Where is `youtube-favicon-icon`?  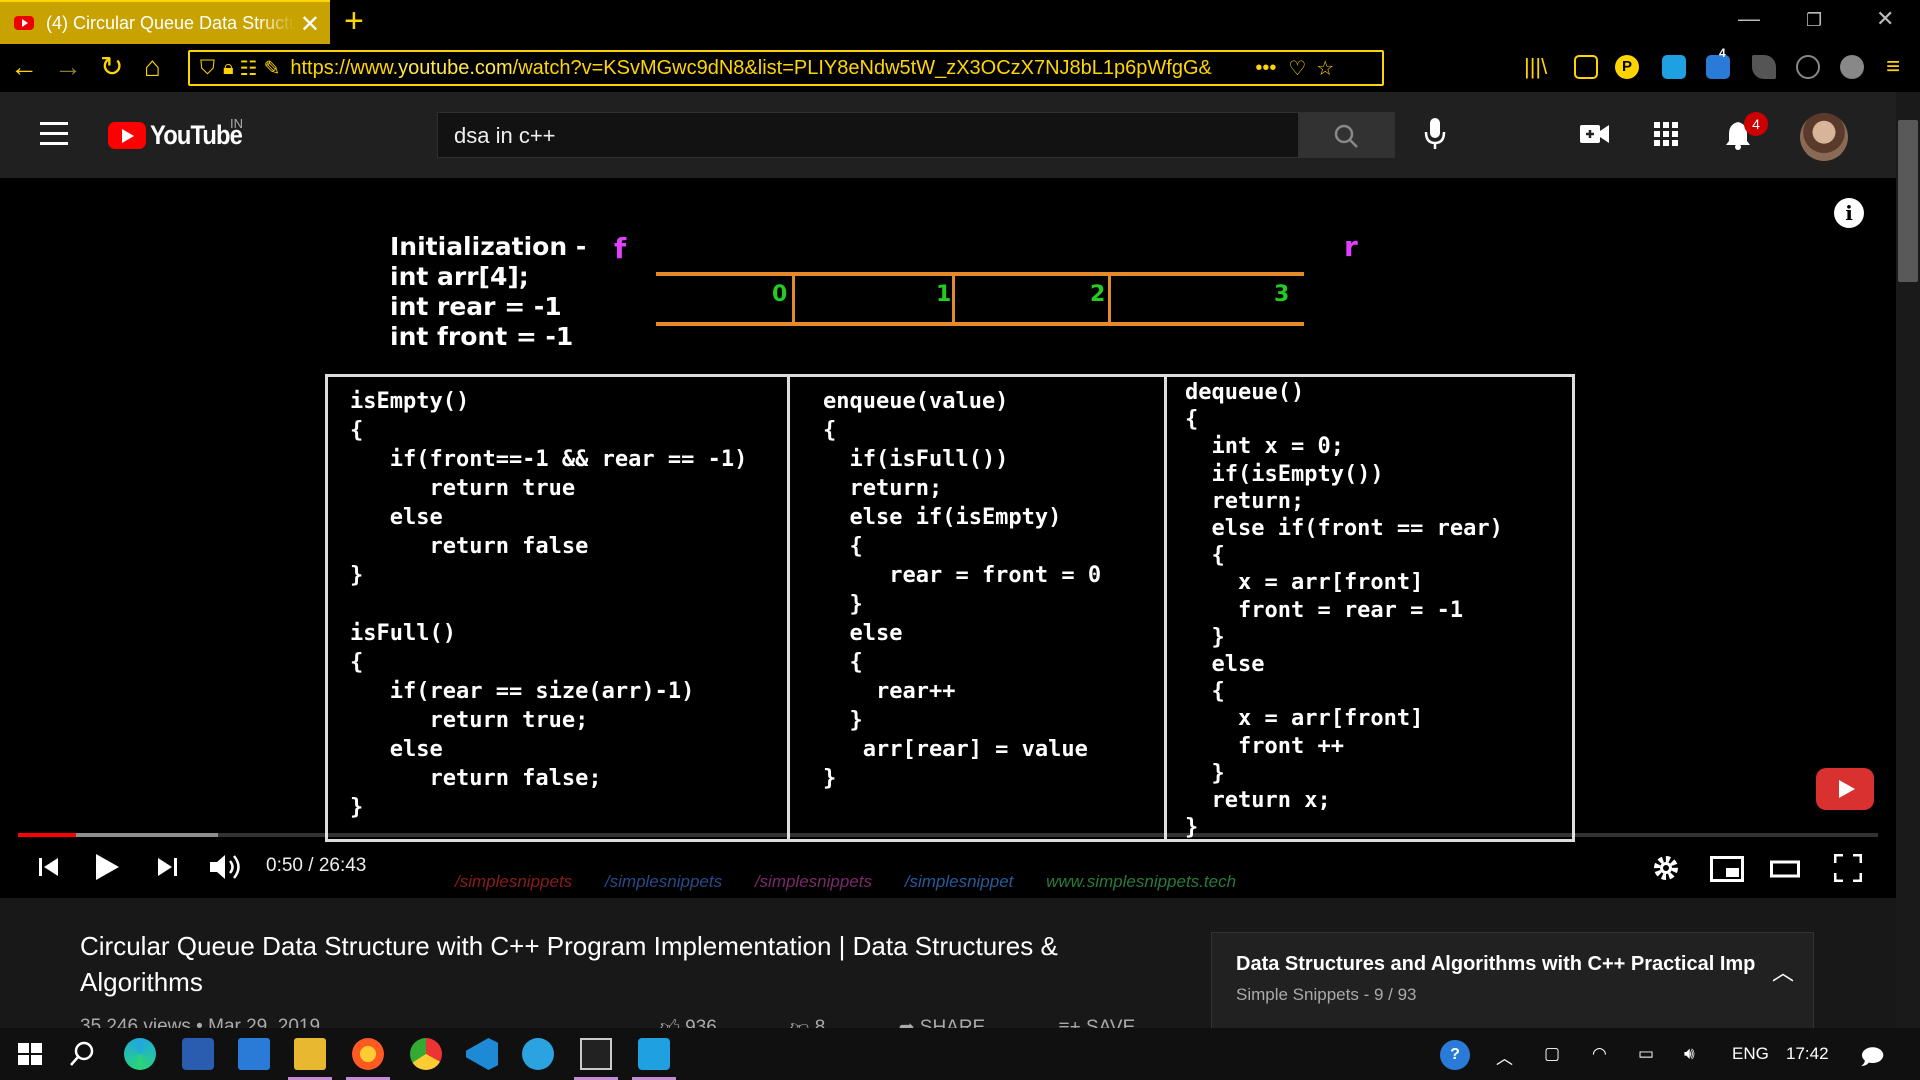
youtube-favicon-icon is located at coordinates (24, 23).